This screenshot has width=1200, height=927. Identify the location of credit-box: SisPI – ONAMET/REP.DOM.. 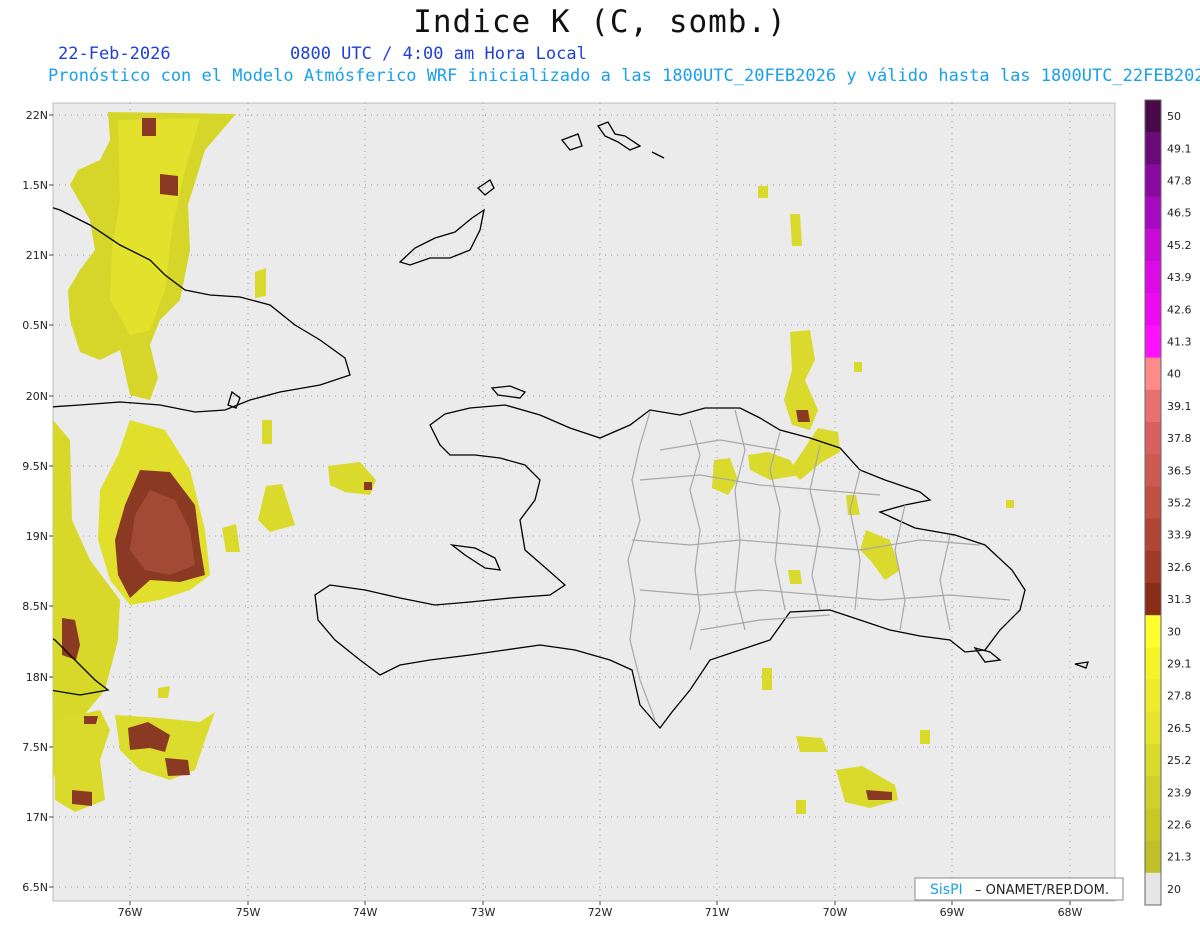
(1019, 889).